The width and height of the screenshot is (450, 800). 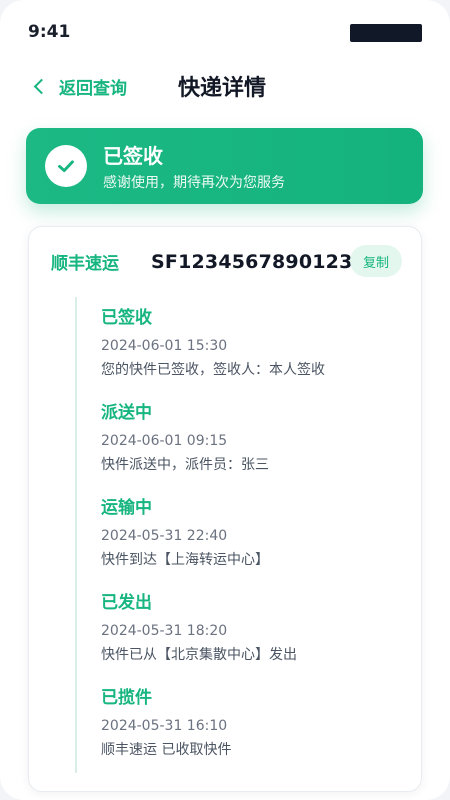 What do you see at coordinates (164, 441) in the screenshot?
I see `event-time: 2024-06-01 09:15` at bounding box center [164, 441].